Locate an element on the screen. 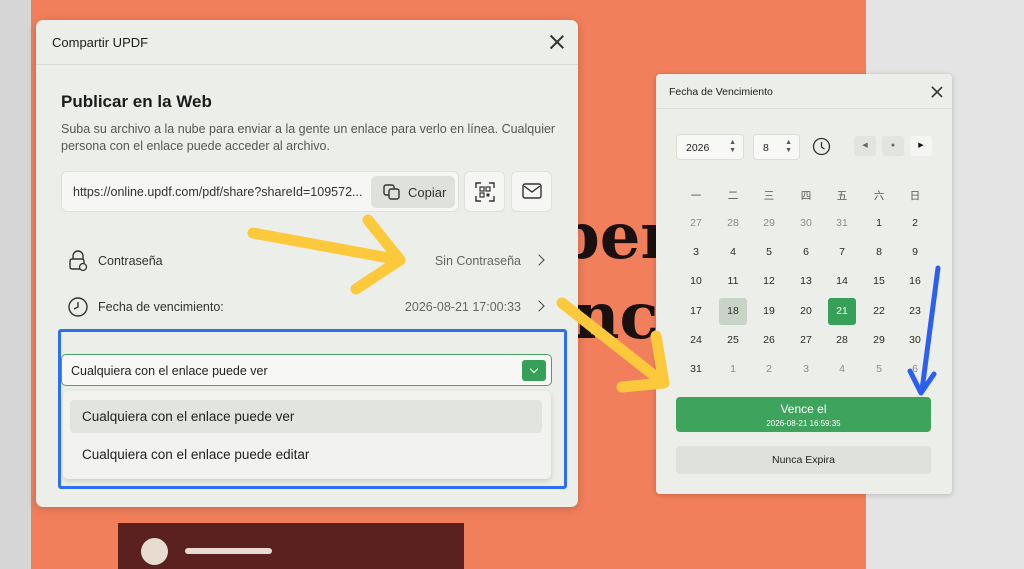 This screenshot has width=1024, height=569. confirm-expiry-button: Vence el 2026-08-21 16:59:35 is located at coordinates (803, 414).